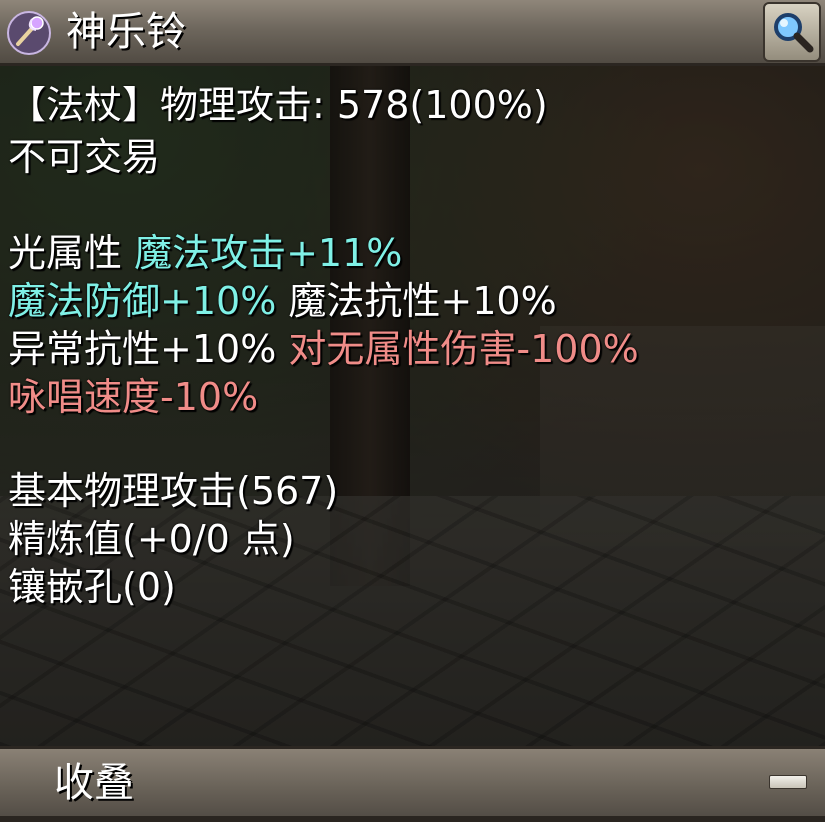 The height and width of the screenshot is (822, 825). I want to click on status-resist-line: 异常抗性+10% 对无属性伤害-100%, so click(323, 349).